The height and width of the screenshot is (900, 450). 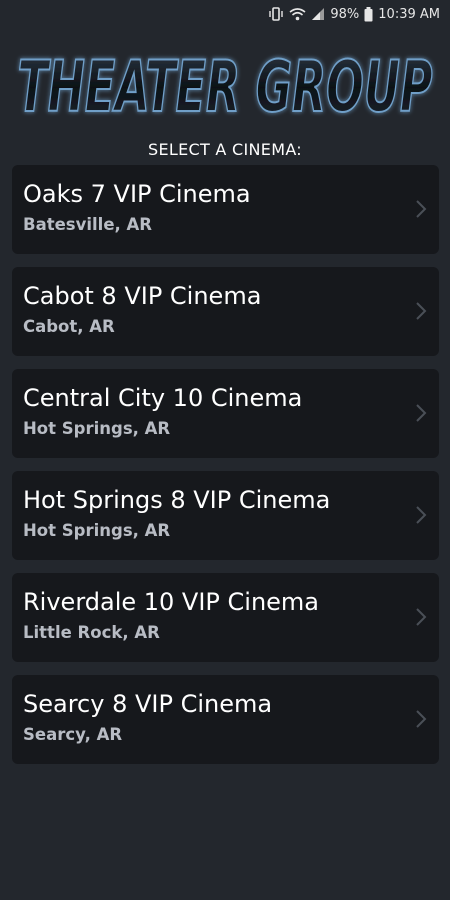 What do you see at coordinates (225, 719) in the screenshot?
I see `cinema-card-searcy: Searcy 8 VIP Cinema Searcy, AR` at bounding box center [225, 719].